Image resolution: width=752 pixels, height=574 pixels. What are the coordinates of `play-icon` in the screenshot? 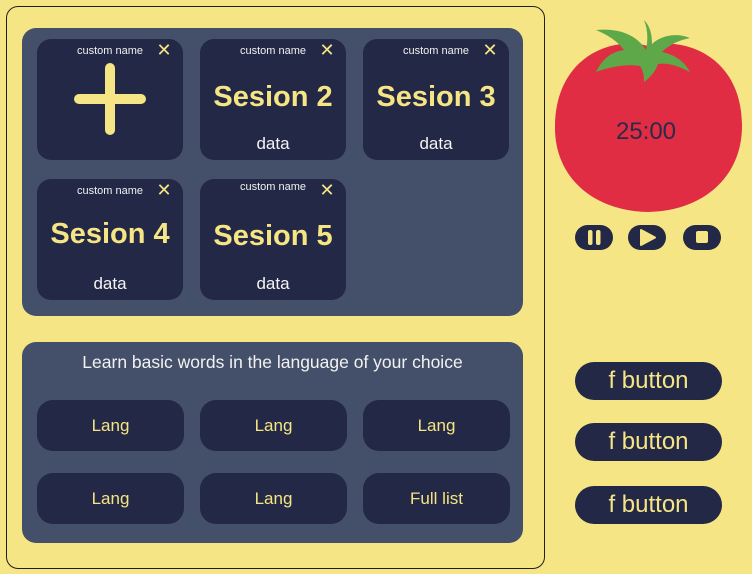 It's located at (648, 237).